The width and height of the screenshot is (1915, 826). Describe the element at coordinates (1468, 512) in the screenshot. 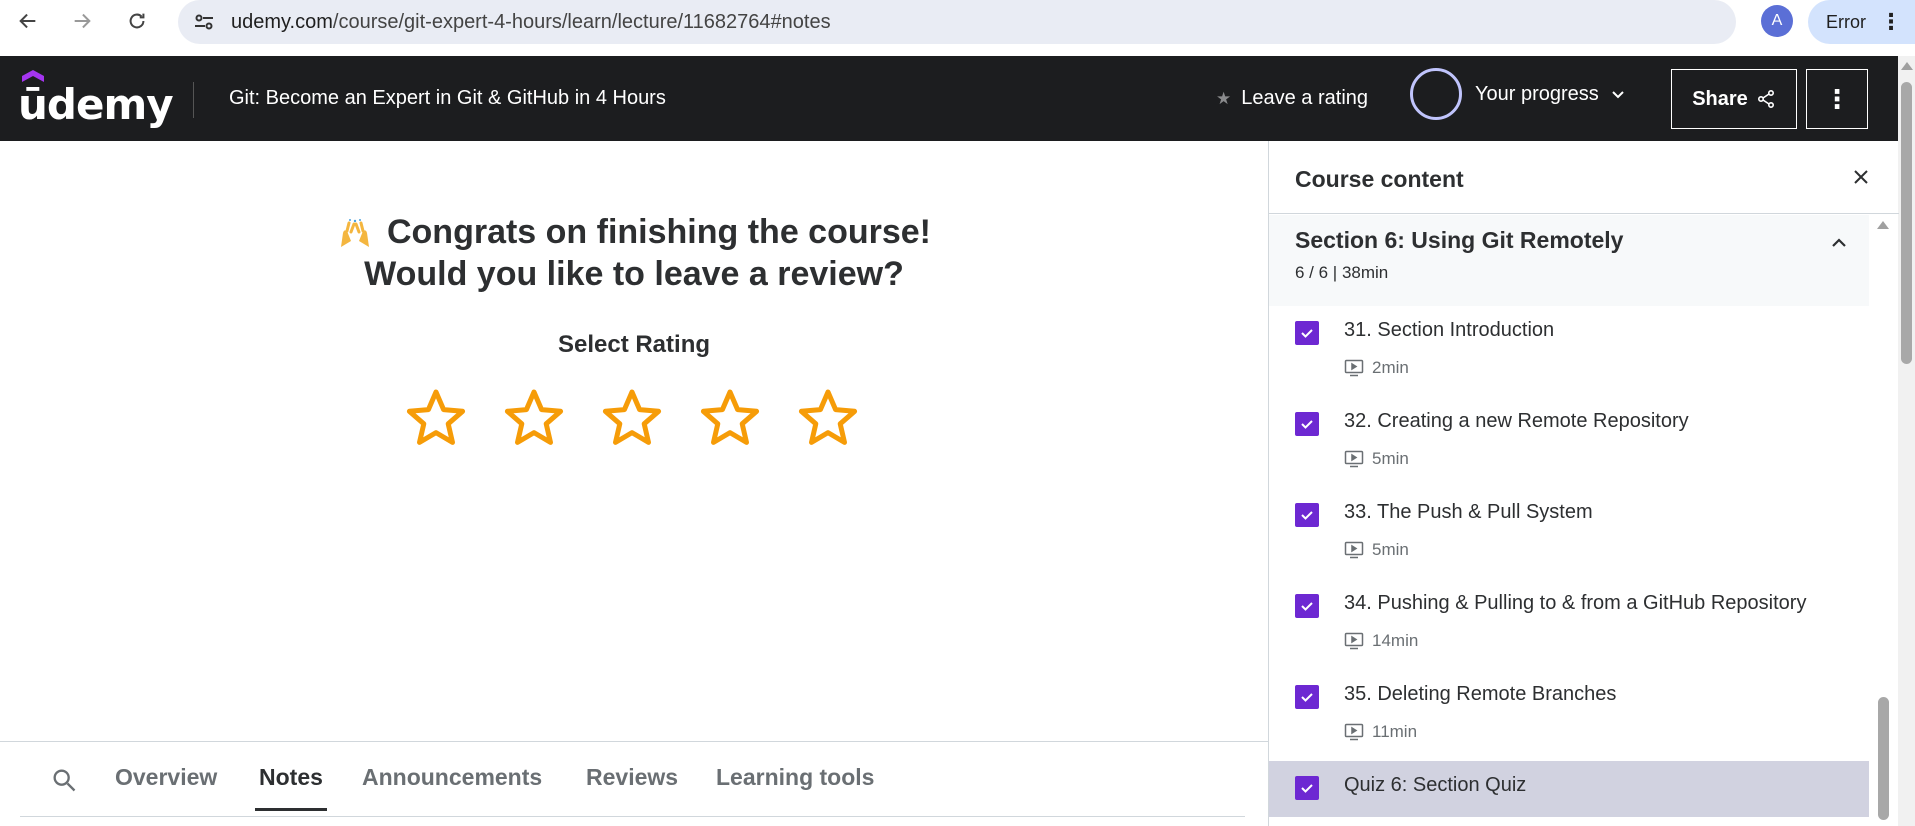

I see `lecture-title: 33. The Push & Pull System` at that location.